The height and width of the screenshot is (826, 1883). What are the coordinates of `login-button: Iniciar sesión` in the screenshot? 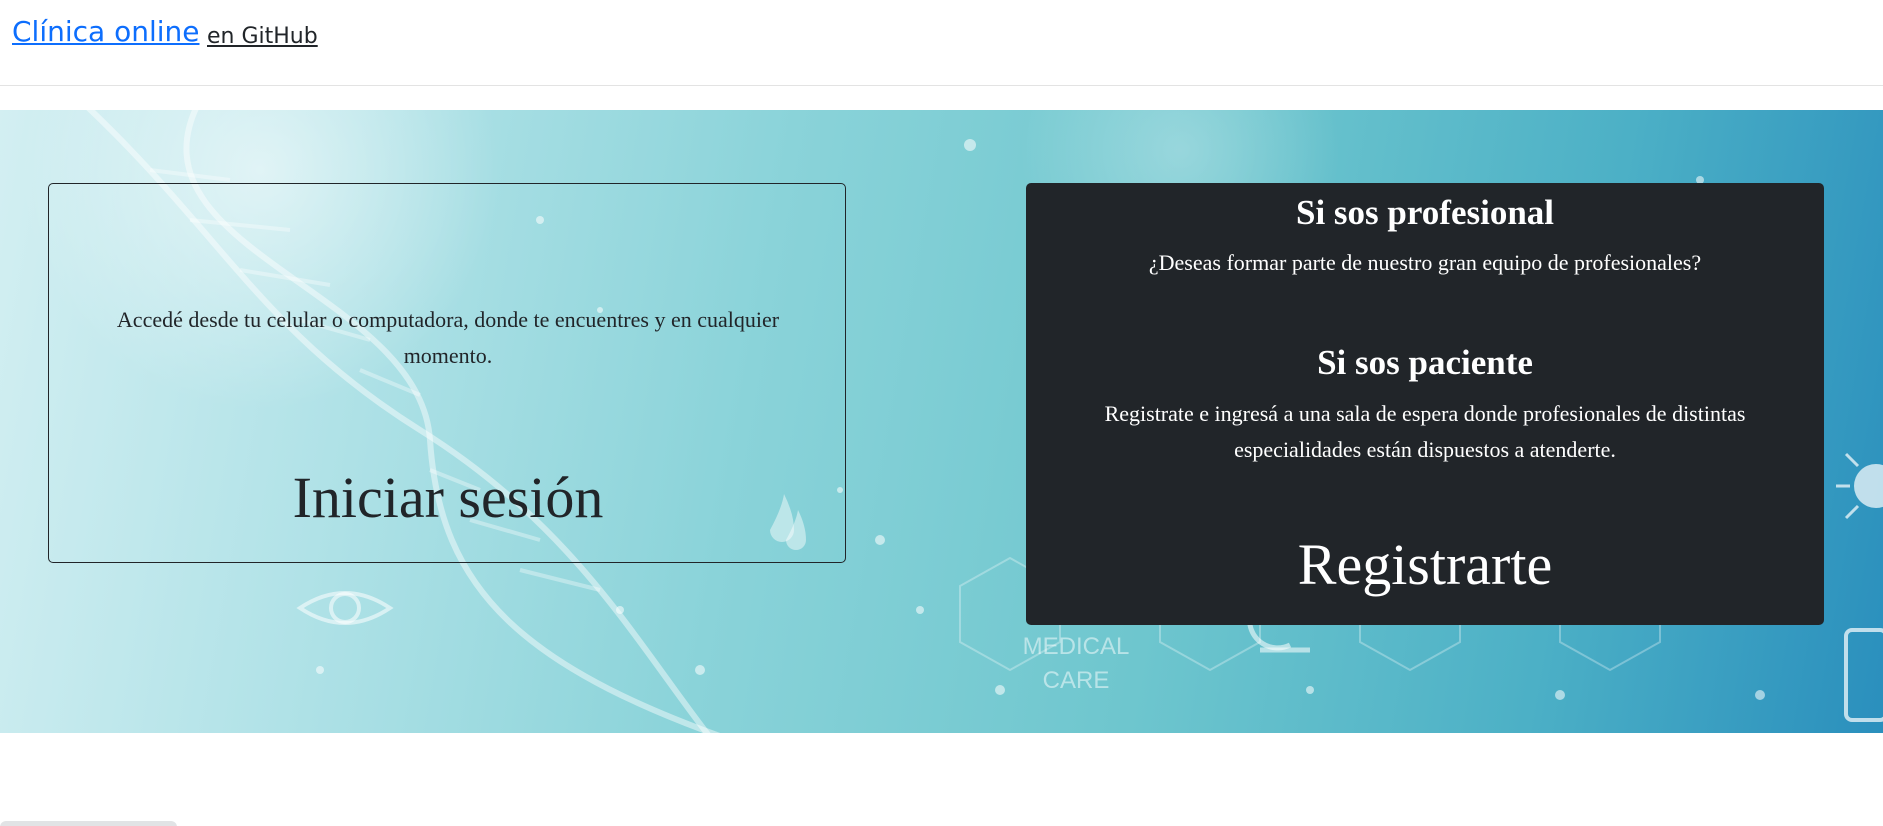 It's located at (448, 498).